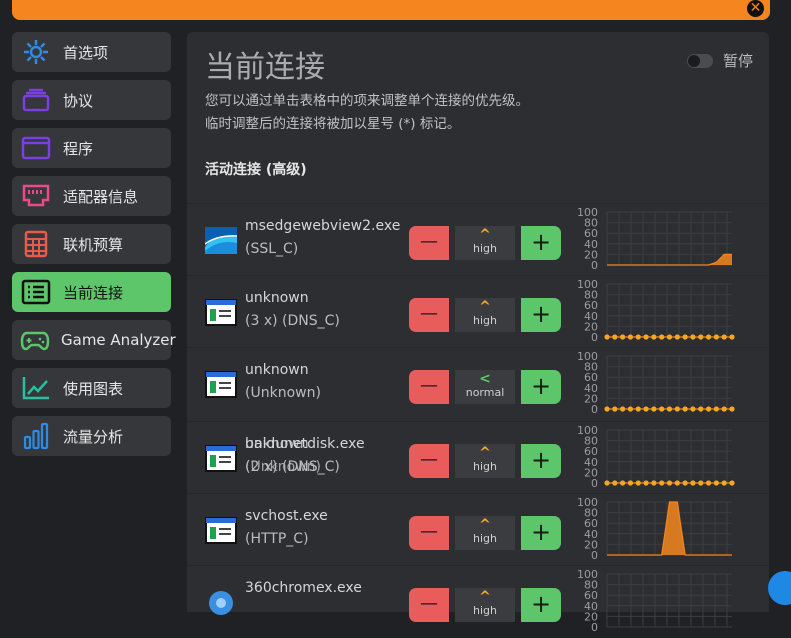 This screenshot has width=791, height=638. I want to click on description-line: 临时调整后的连接将被加以星号 (*) 标记。, so click(333, 124).